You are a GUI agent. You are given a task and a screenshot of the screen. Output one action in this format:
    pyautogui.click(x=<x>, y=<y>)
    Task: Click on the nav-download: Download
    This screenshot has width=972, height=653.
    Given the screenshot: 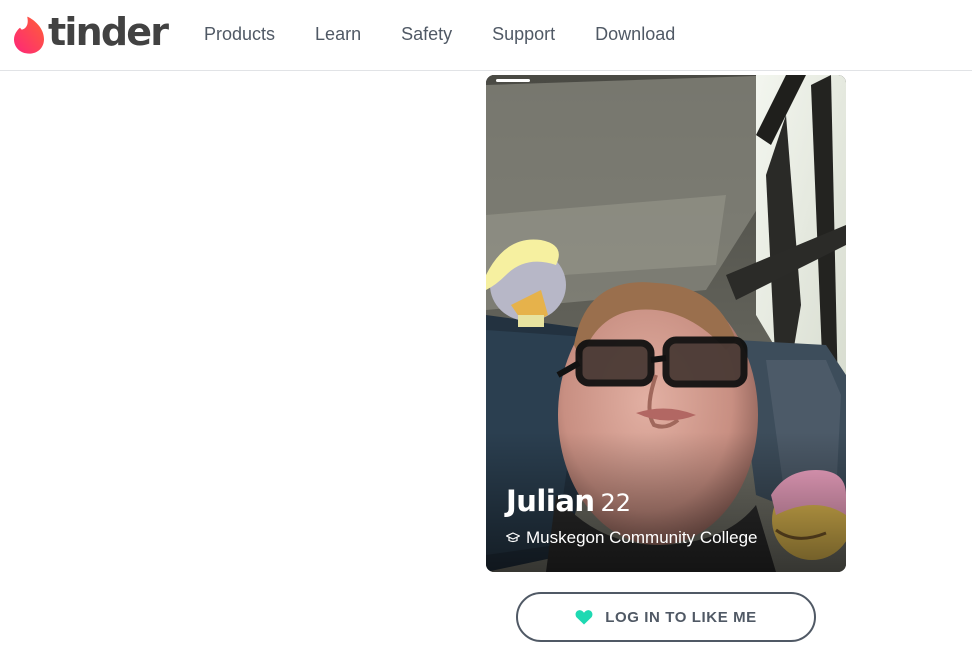 What is the action you would take?
    pyautogui.click(x=635, y=34)
    